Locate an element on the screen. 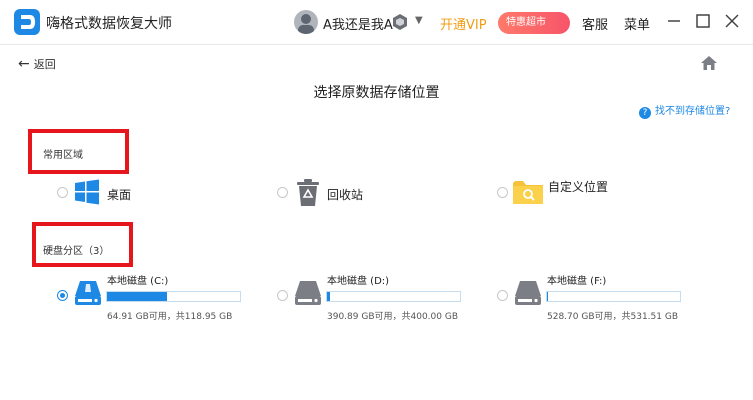 The image size is (753, 400). back-button: ← 返回 is located at coordinates (37, 64).